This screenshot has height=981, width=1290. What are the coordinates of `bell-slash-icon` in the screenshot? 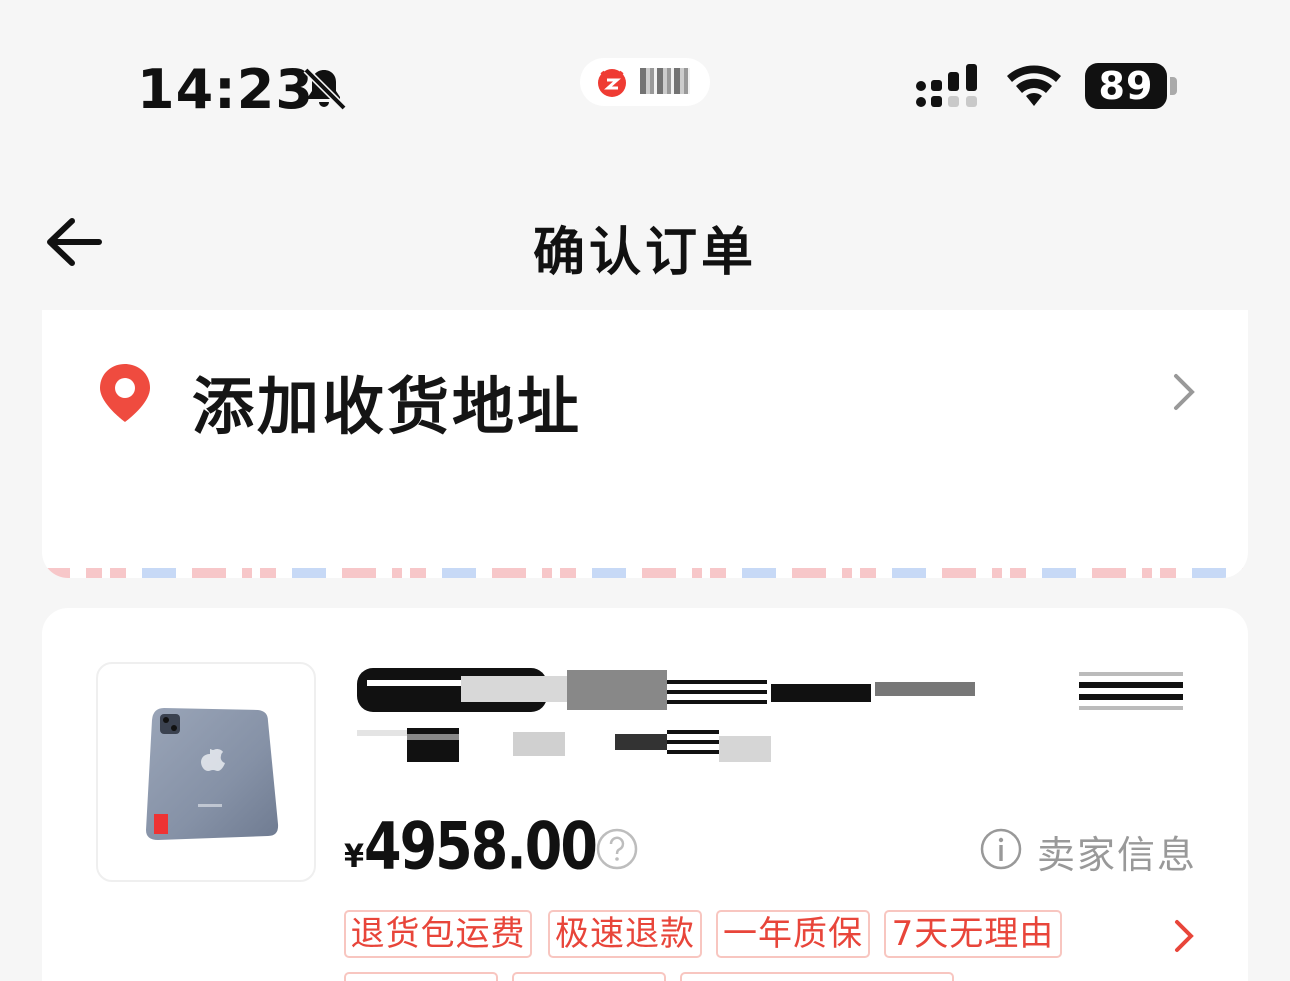 It's located at (325, 89).